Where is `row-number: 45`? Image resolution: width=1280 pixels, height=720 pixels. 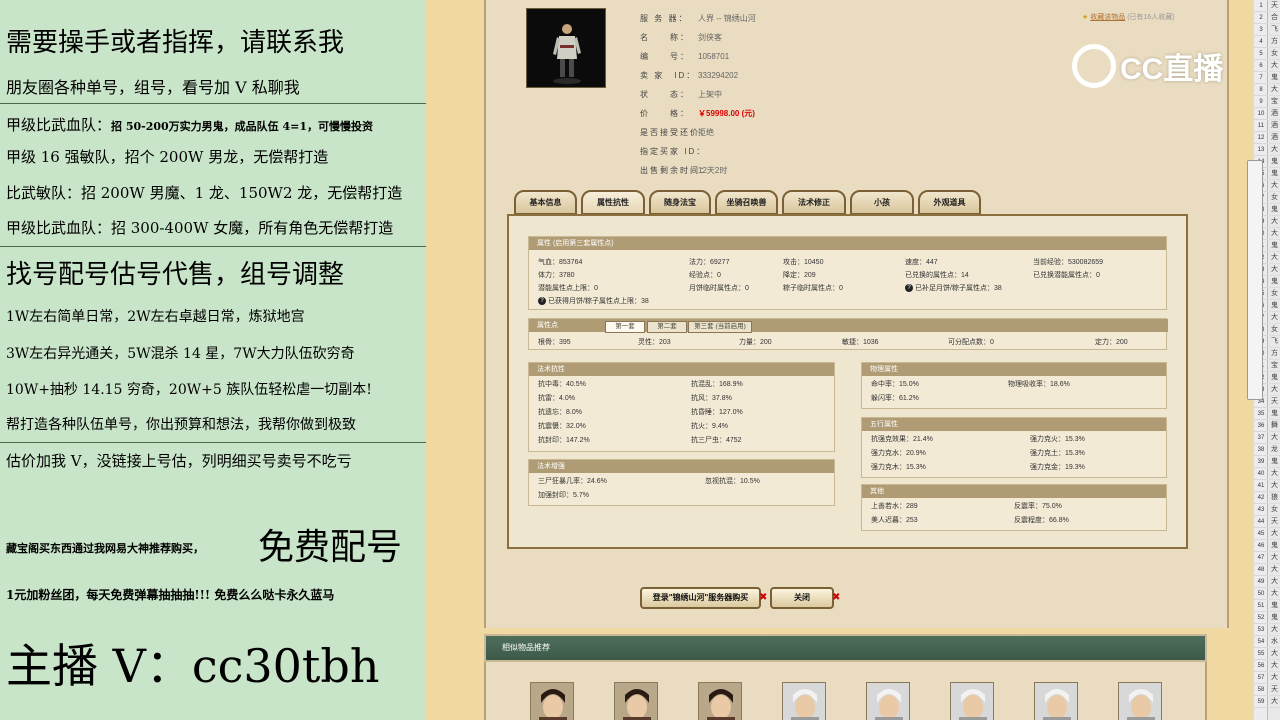 row-number: 45 is located at coordinates (1261, 534).